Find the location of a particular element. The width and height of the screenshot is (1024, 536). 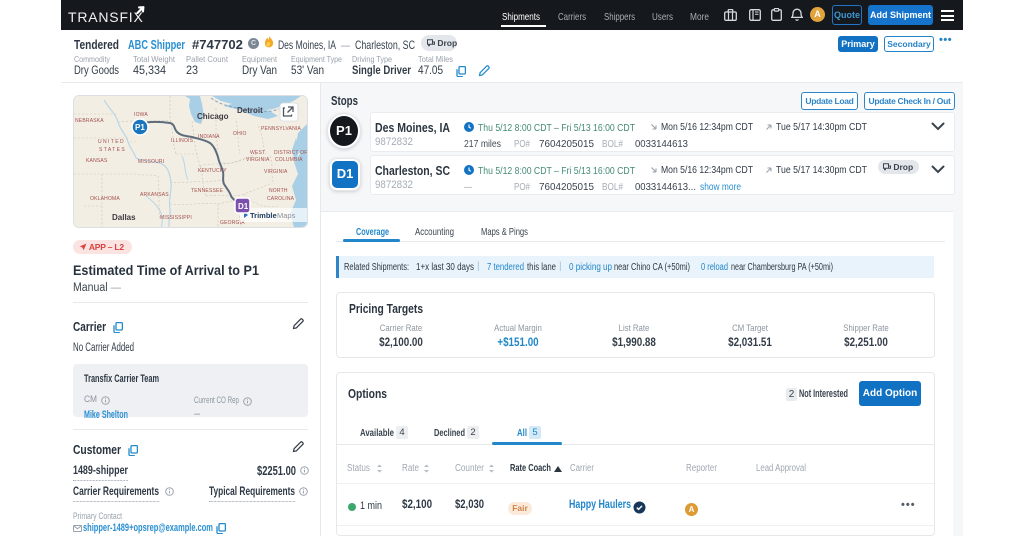

svg-text: Trimble is located at coordinates (263, 215).